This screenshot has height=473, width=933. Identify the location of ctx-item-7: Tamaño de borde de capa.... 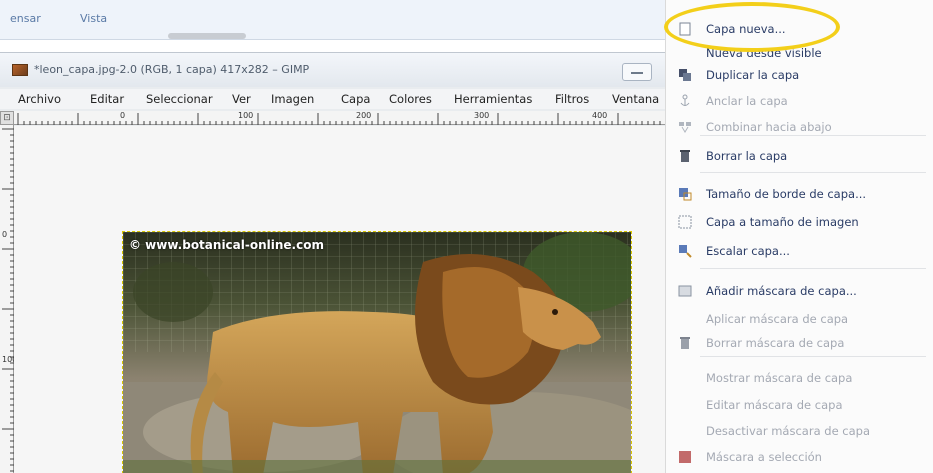
(799, 194).